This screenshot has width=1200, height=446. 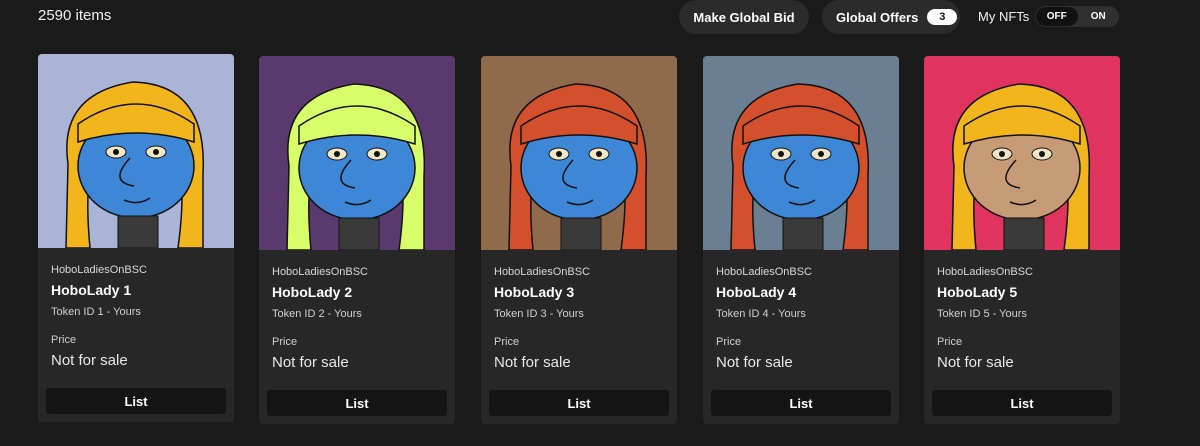 I want to click on global-offers-label: Global Offers, so click(x=877, y=17).